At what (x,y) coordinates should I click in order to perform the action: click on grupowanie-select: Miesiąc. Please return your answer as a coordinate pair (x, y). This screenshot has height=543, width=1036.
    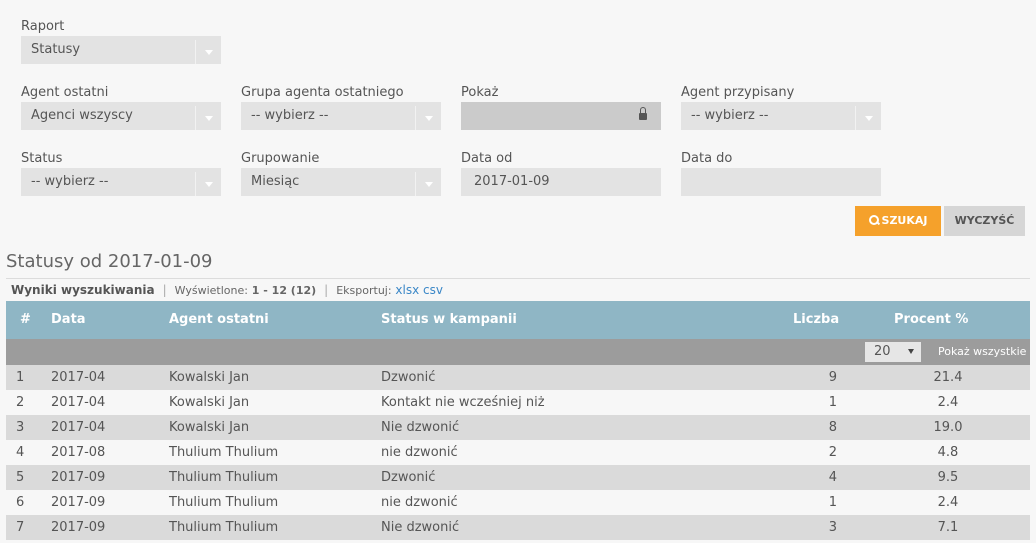
    Looking at the image, I should click on (341, 182).